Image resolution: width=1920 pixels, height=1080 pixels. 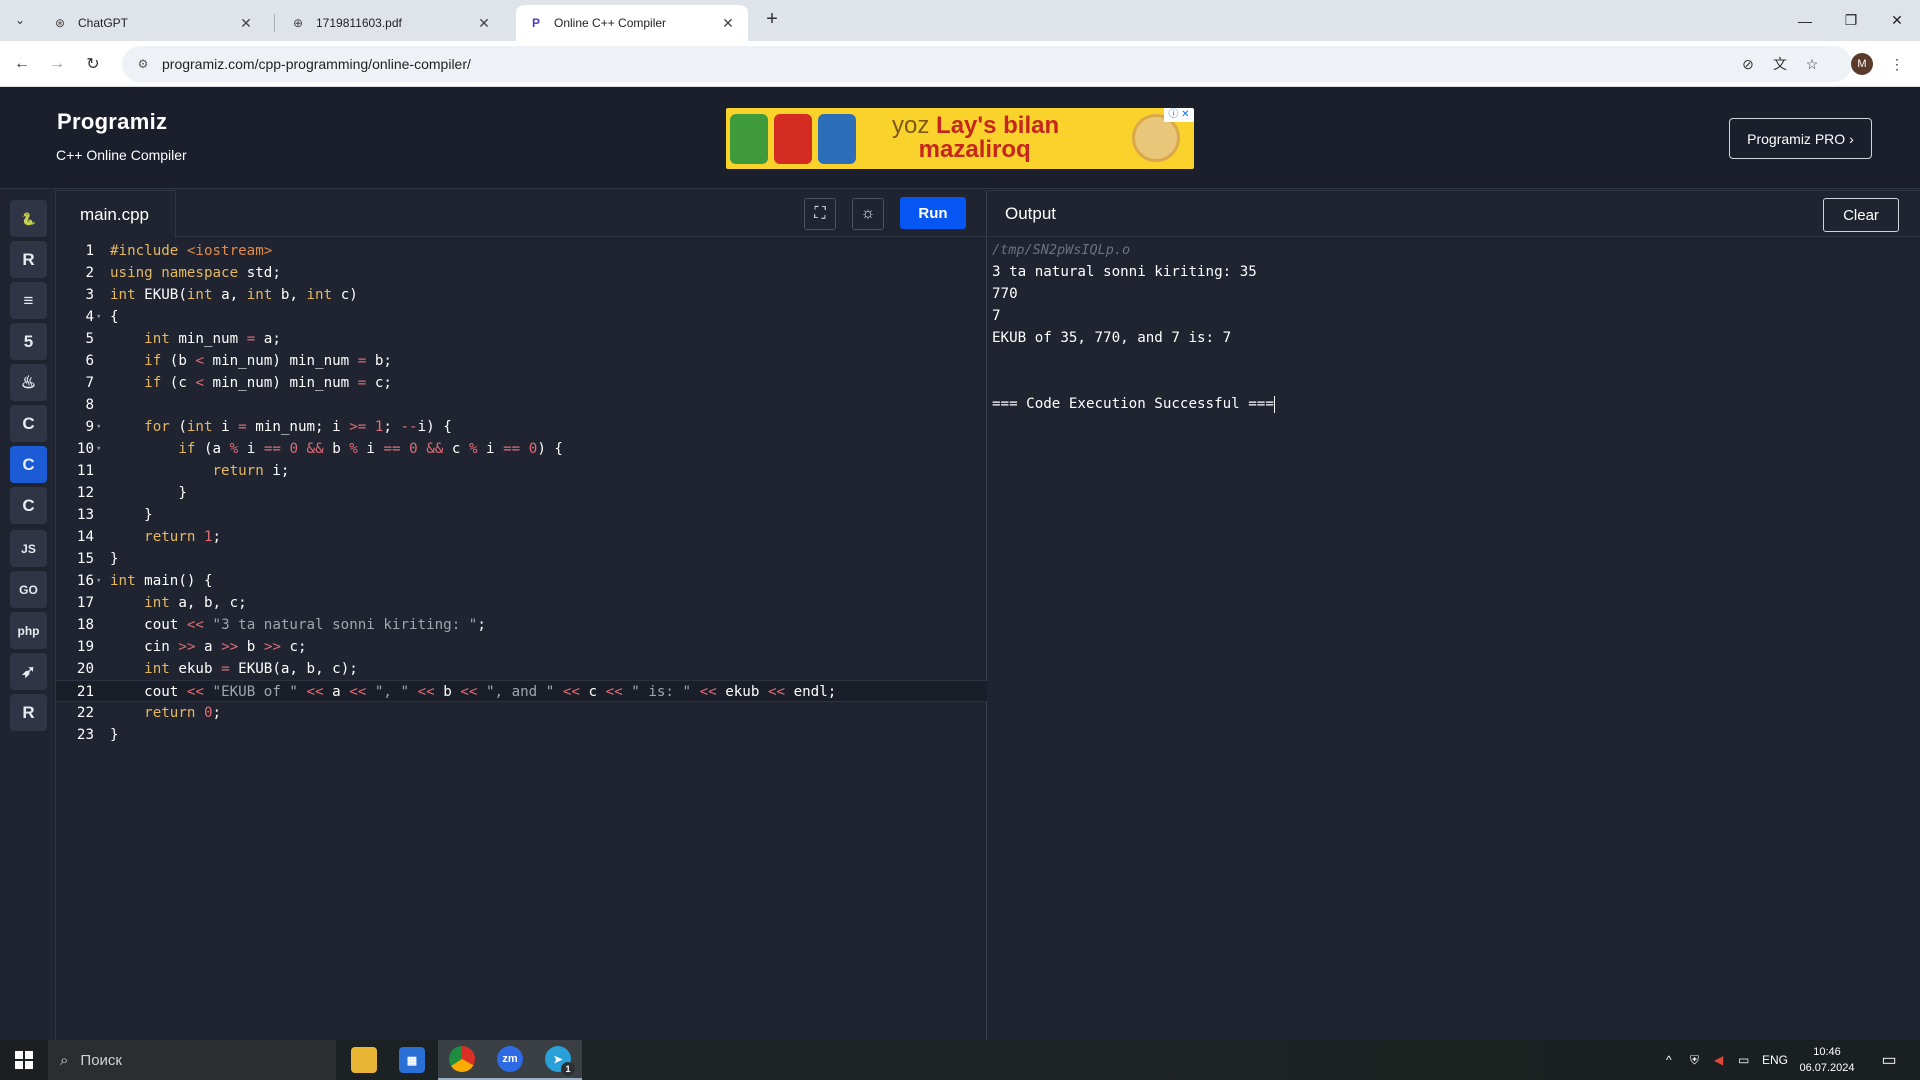 I want to click on taskbar-zoom: zm, so click(x=510, y=1060).